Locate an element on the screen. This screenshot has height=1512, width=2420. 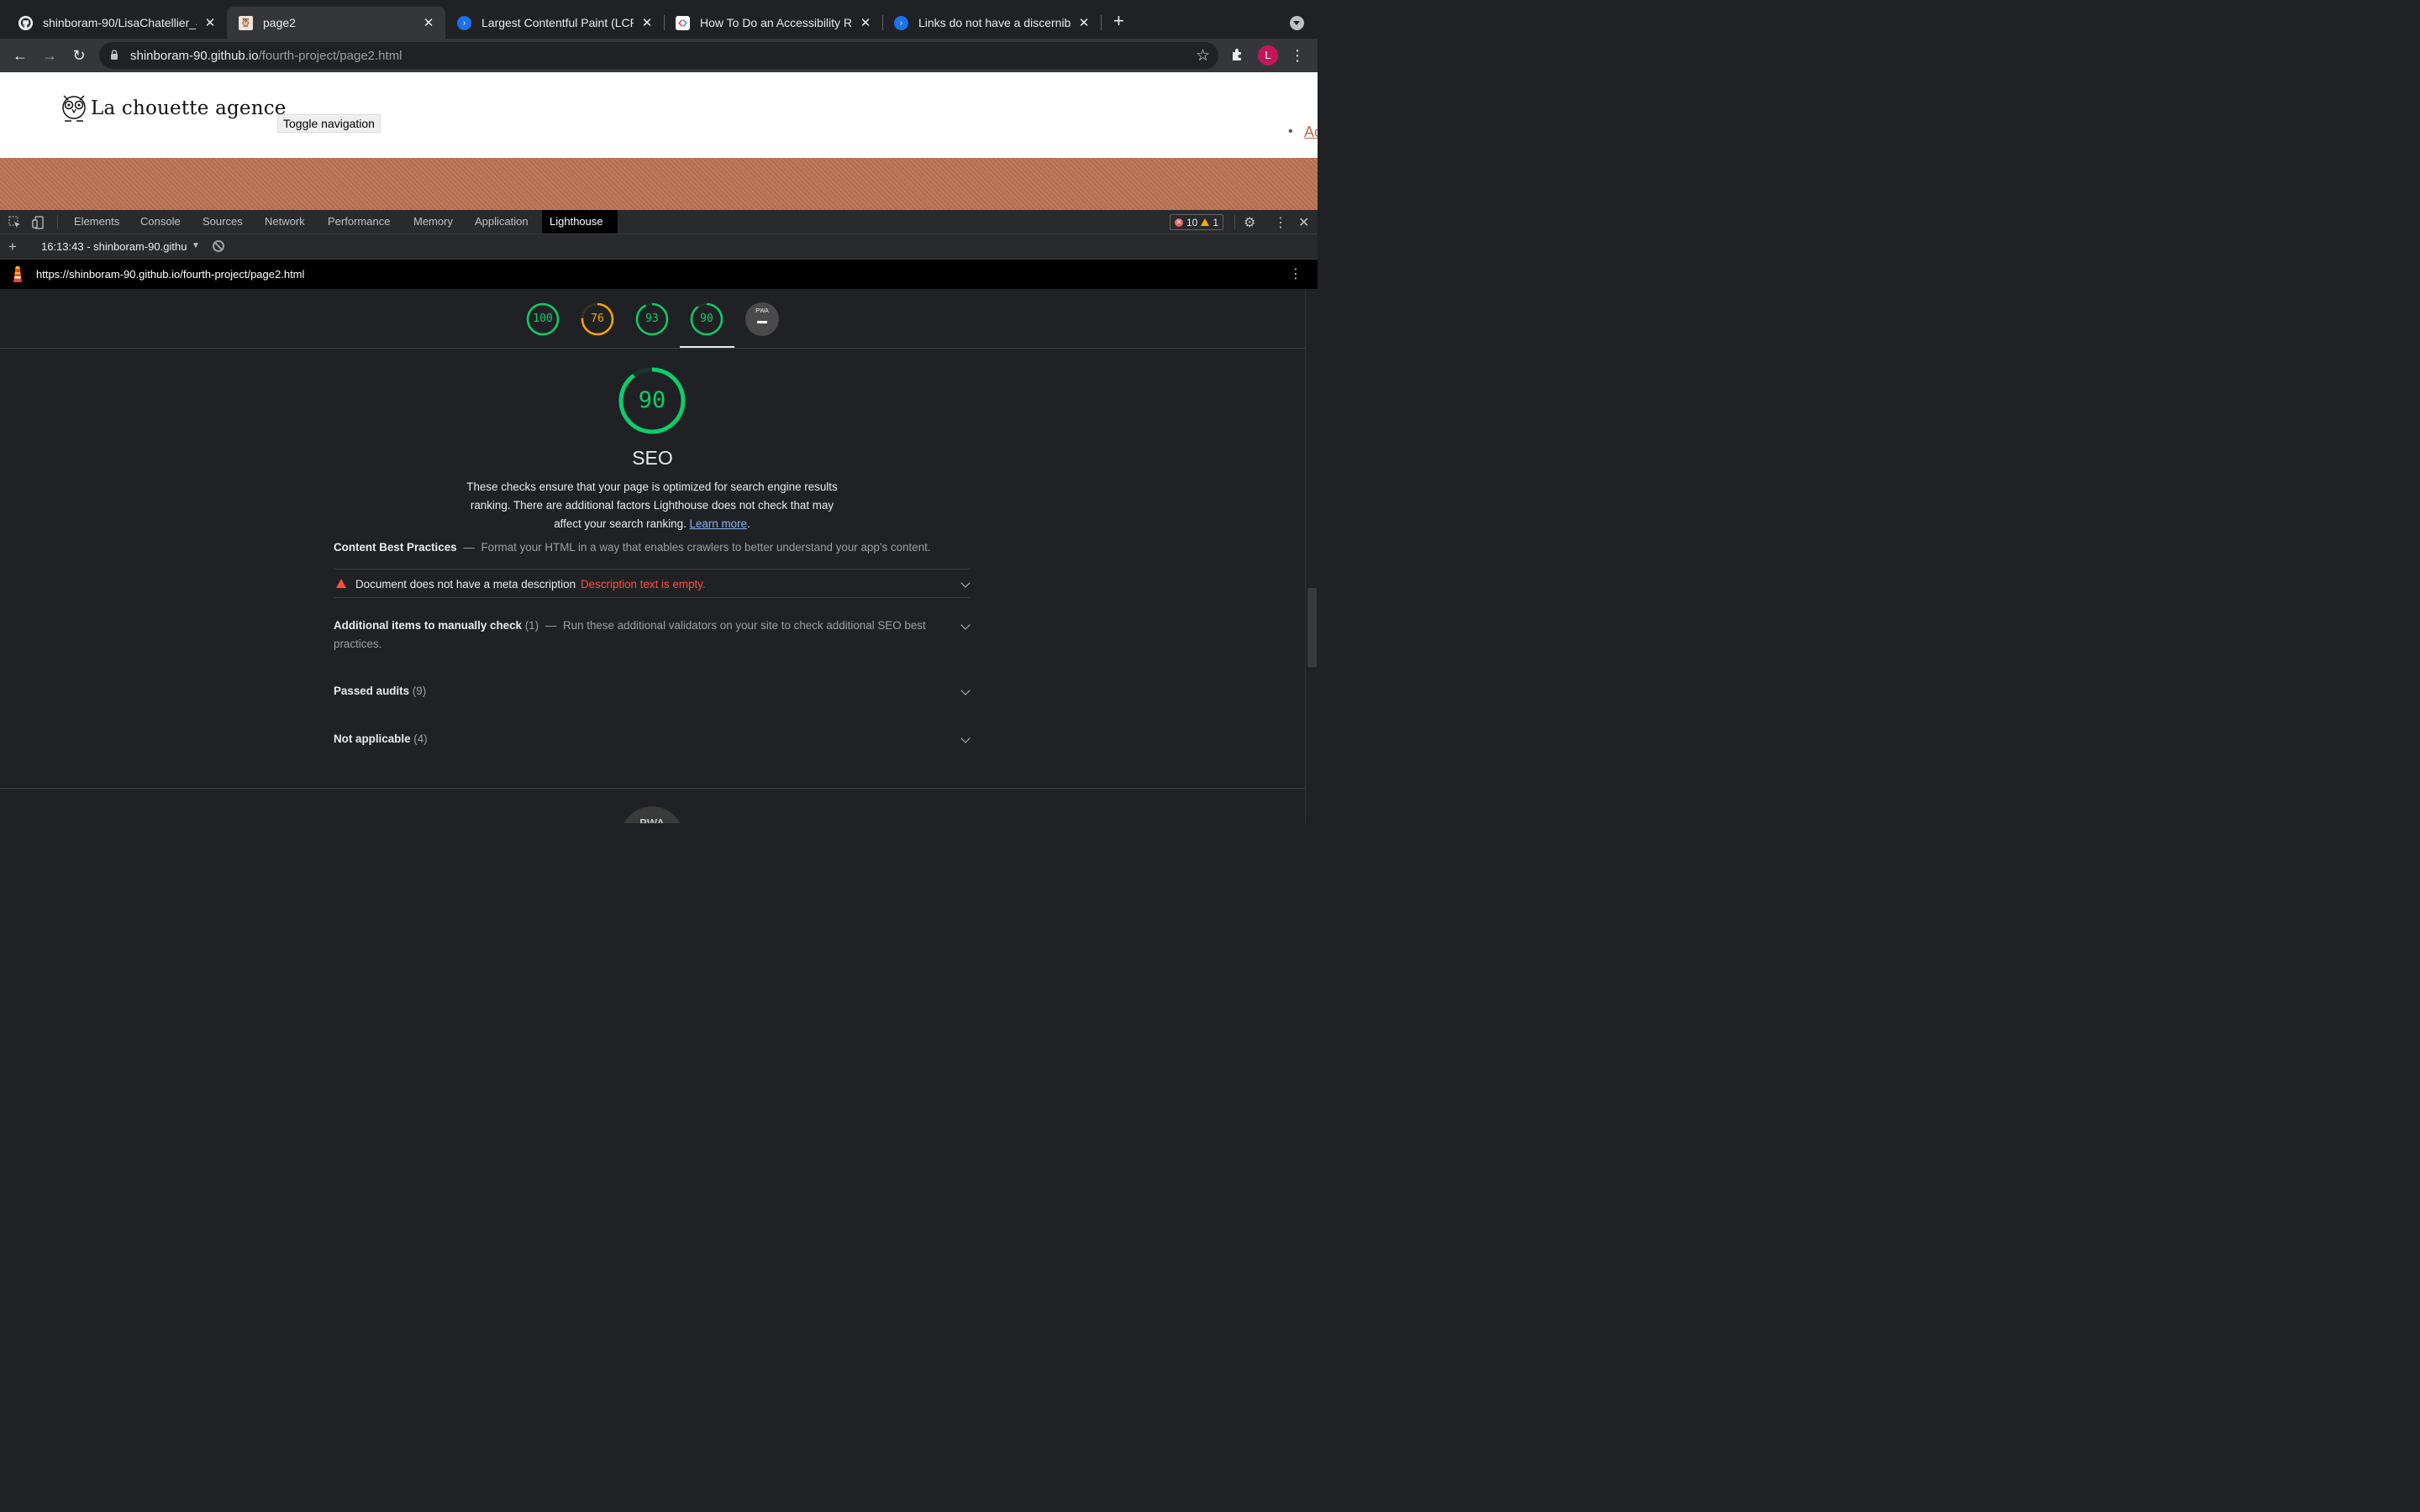
back-arrow-icon: ← is located at coordinates (20, 55).